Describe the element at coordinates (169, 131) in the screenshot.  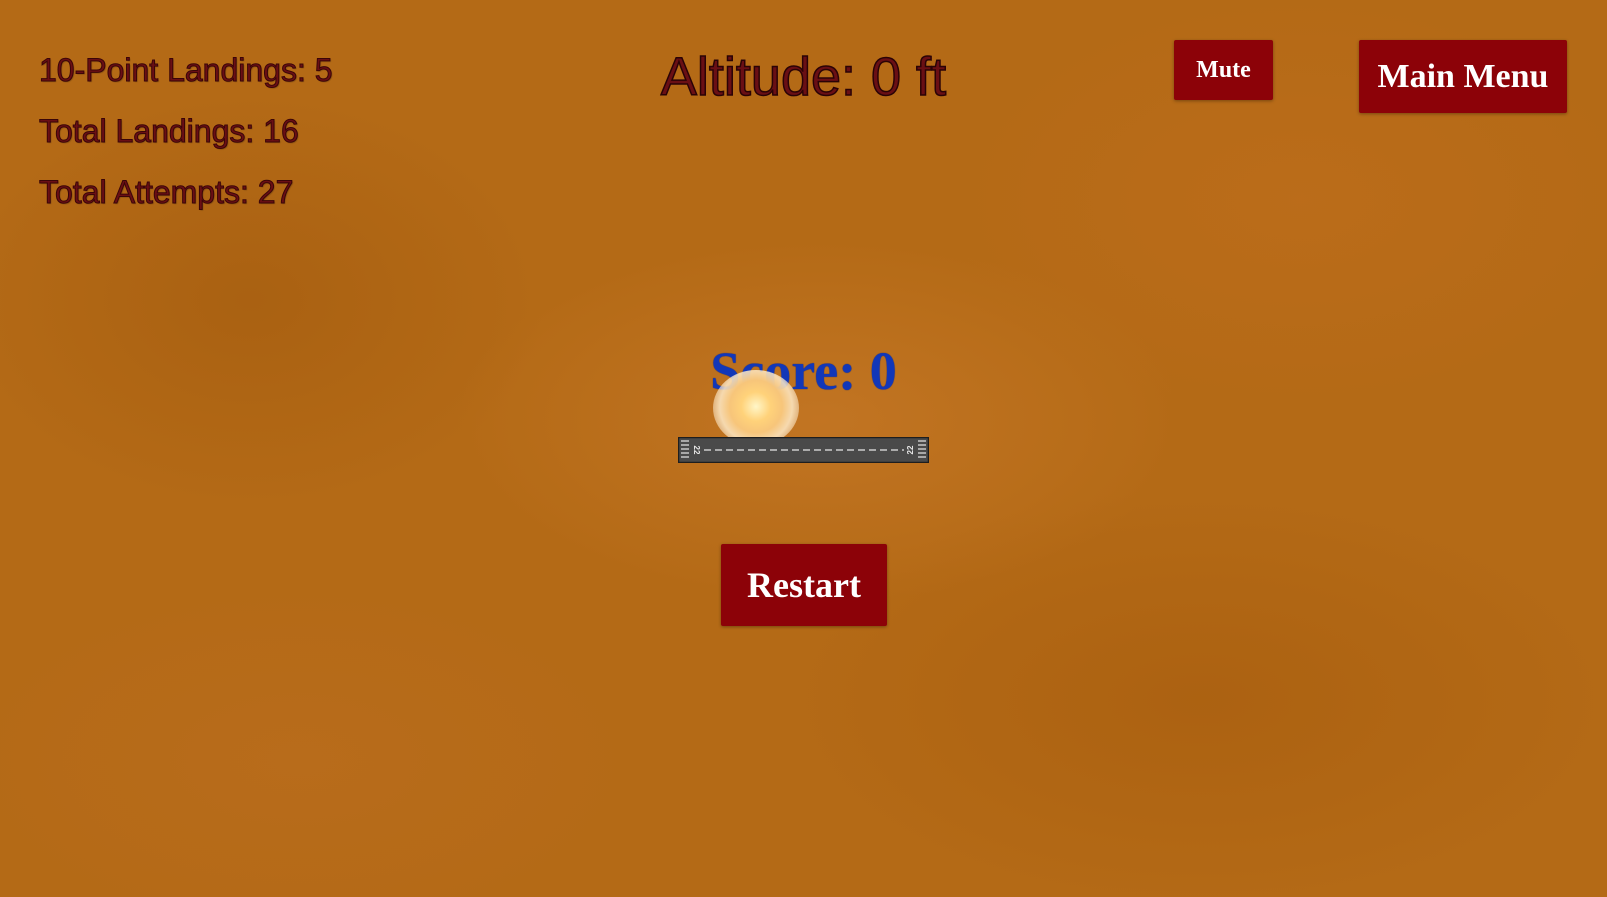
I see `total-landings-stat: Total Landings: 16` at that location.